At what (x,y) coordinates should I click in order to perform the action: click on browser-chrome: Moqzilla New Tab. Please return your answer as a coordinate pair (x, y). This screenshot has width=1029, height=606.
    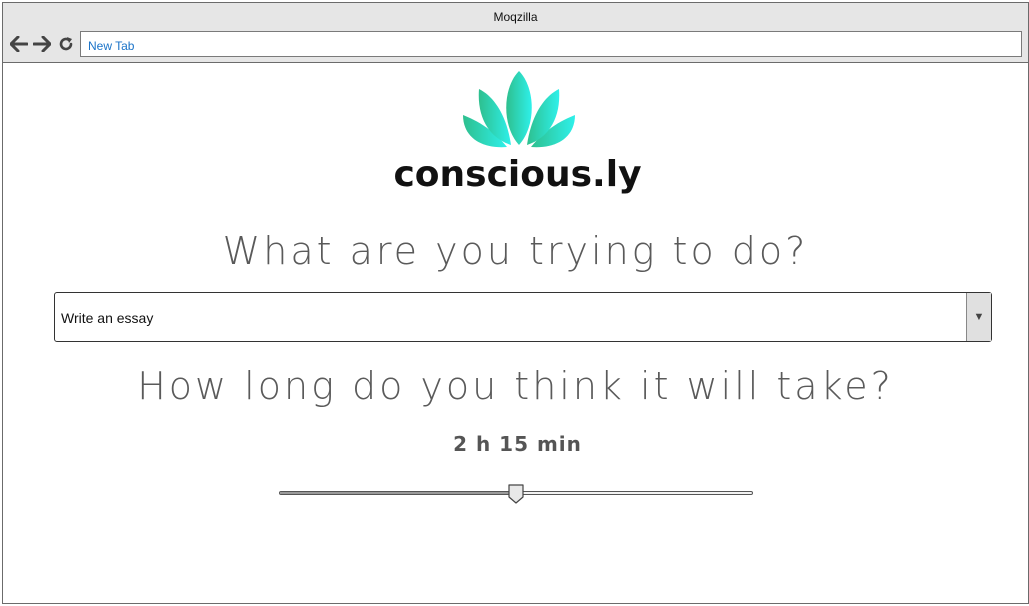
    Looking at the image, I should click on (515, 33).